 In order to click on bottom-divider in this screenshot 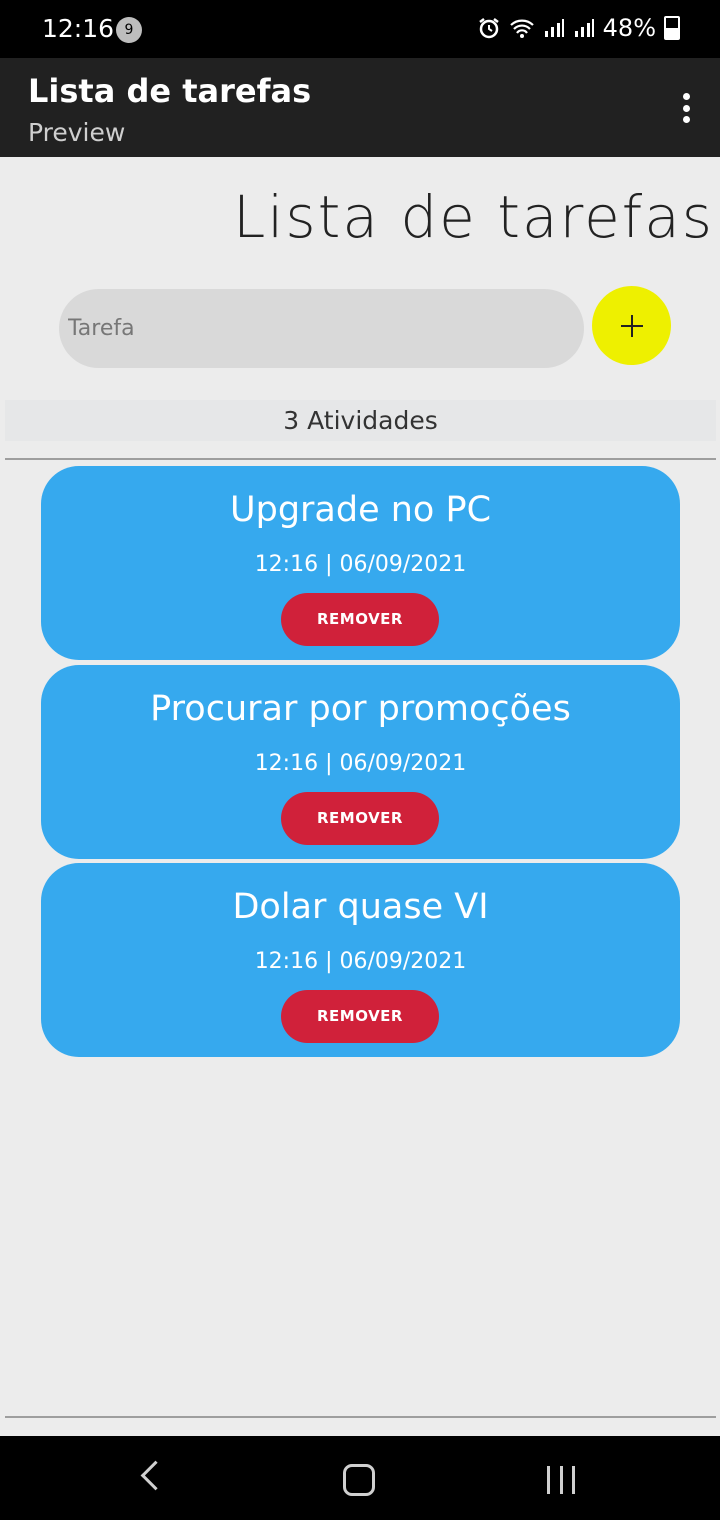, I will do `click(360, 1417)`.